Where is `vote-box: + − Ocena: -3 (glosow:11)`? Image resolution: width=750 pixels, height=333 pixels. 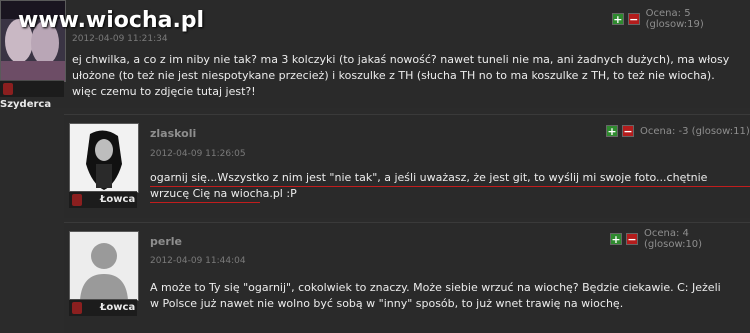
vote-box: + − Ocena: -3 (glosow:11) is located at coordinates (678, 131).